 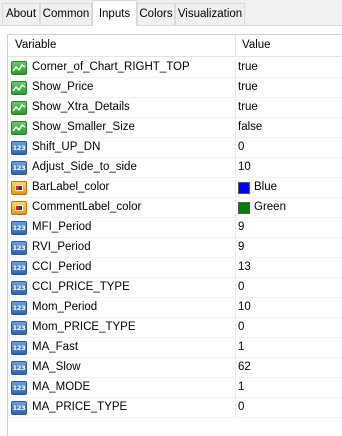 I want to click on variable-value: Green, so click(x=270, y=207).